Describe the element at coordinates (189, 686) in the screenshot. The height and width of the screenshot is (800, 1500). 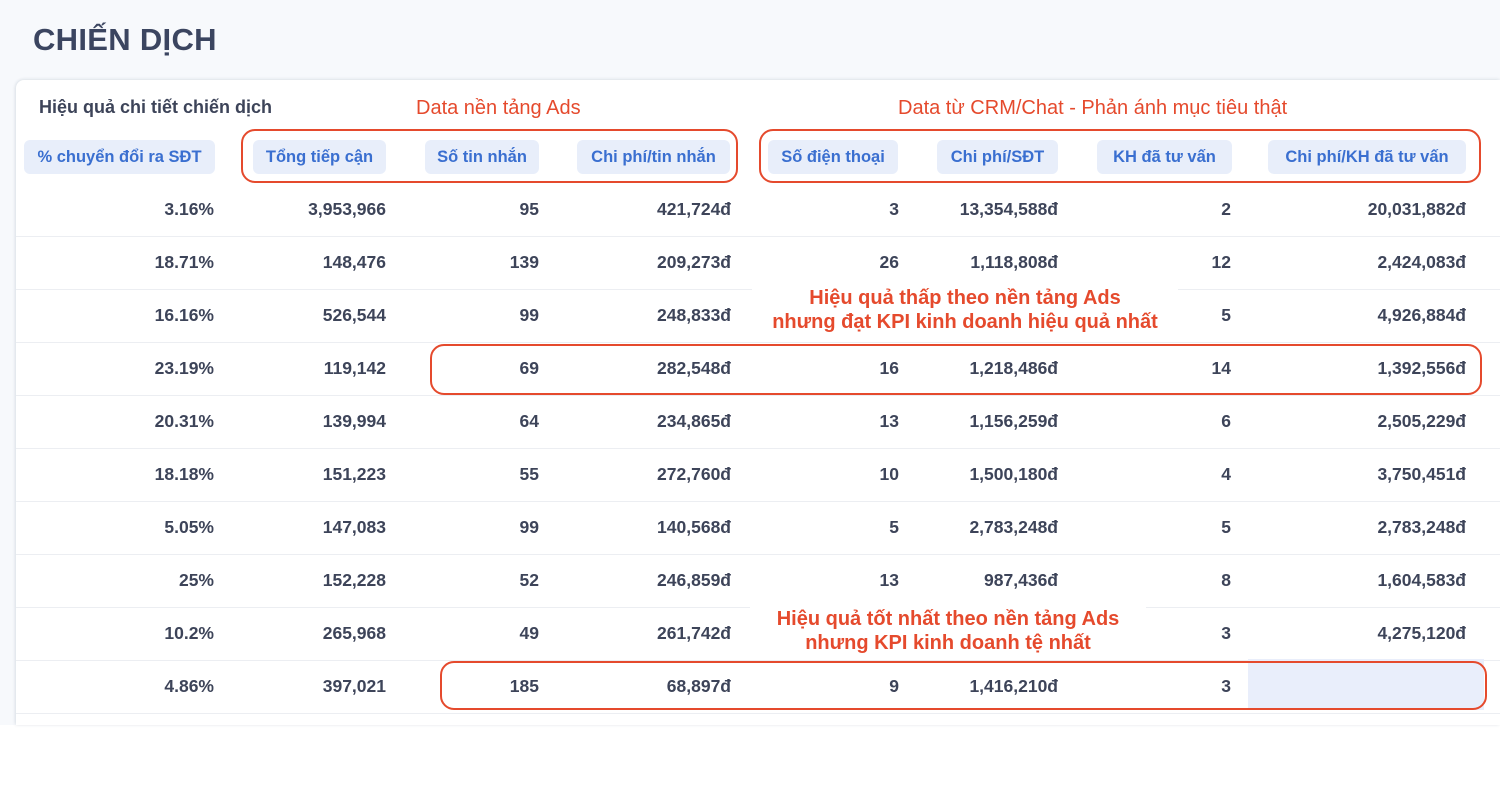
I see `table-cell-conversion-rate: 4.86%` at that location.